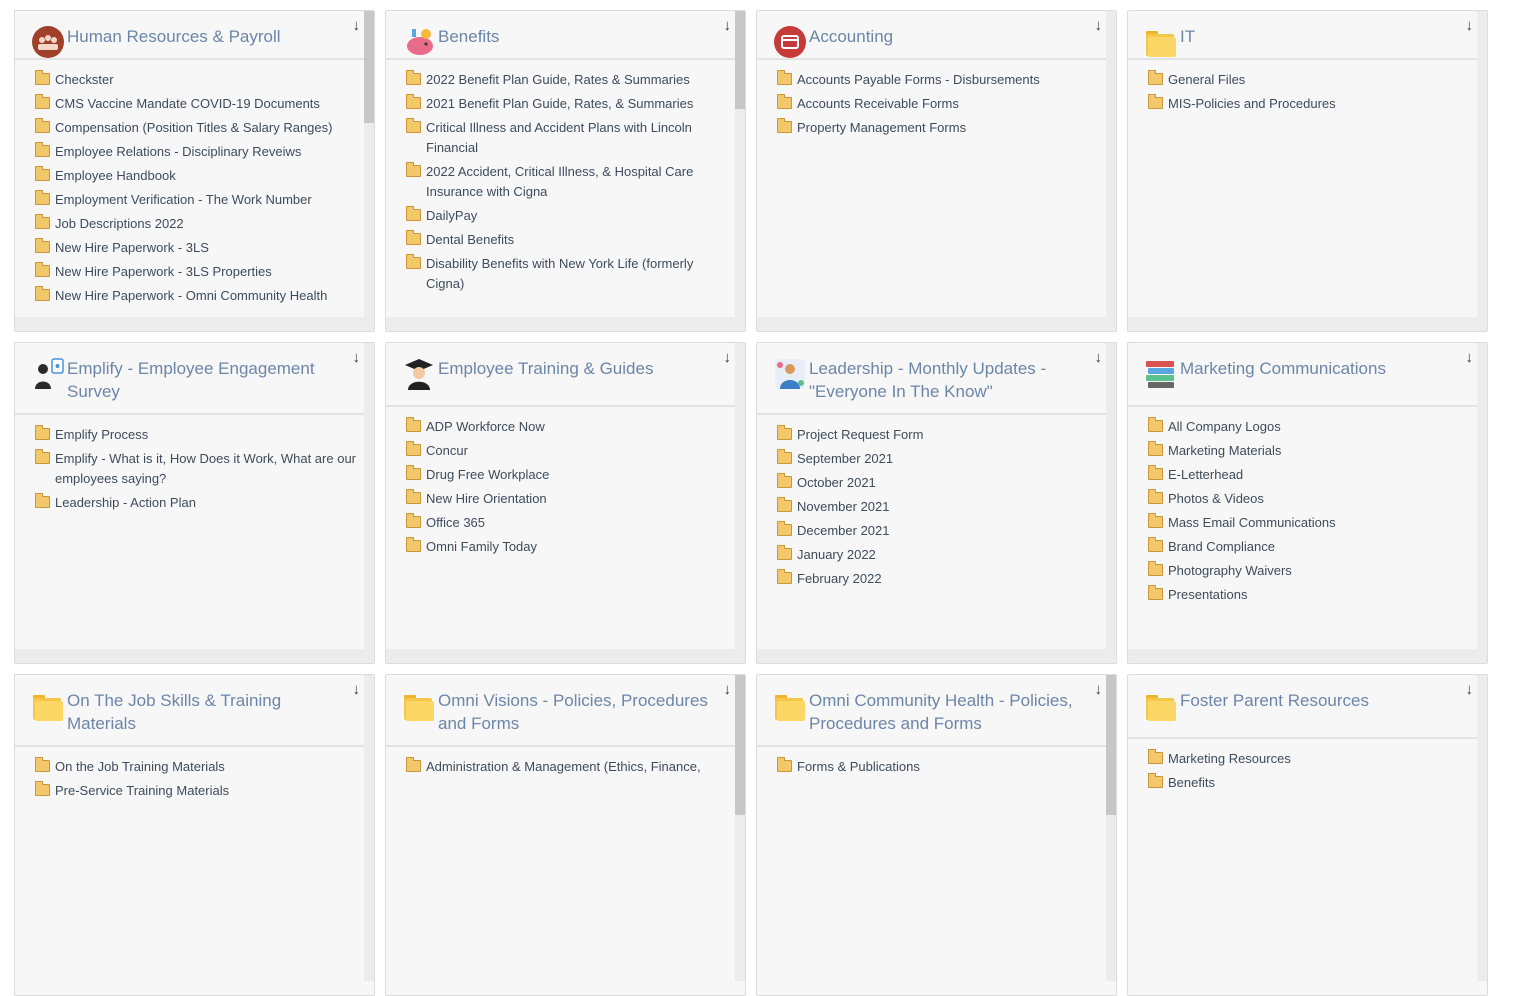  I want to click on list-item: Benefits, so click(1307, 783).